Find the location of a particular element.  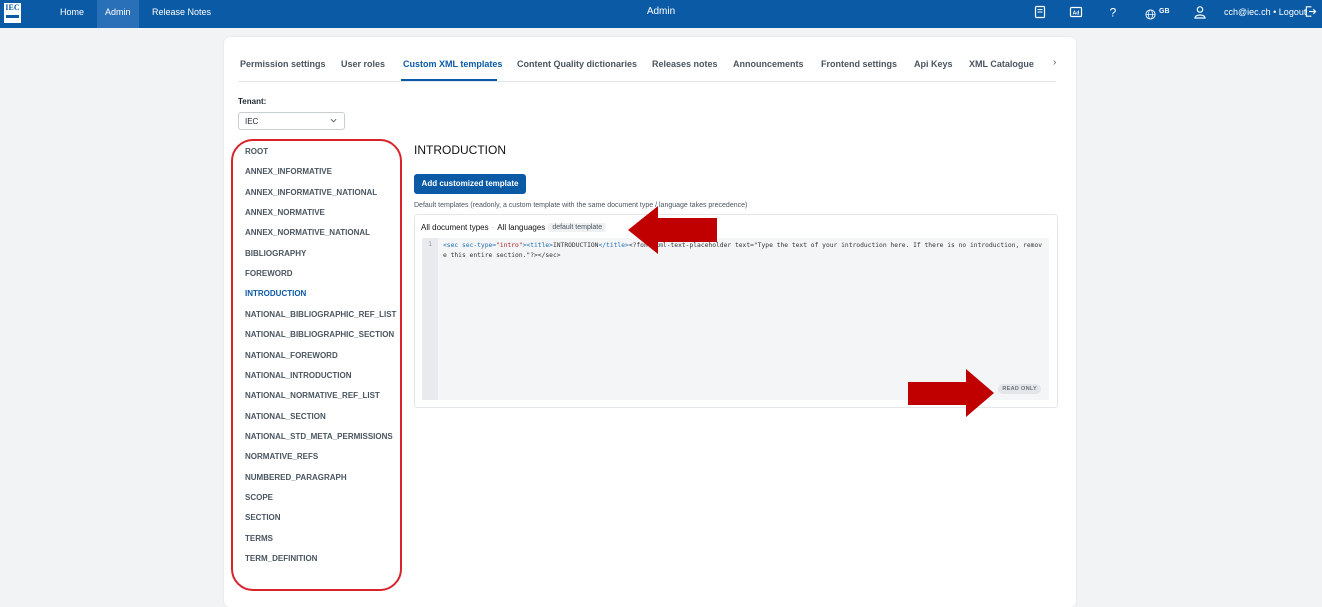

tree-item-annex-informative-national: ANNEX_INFORMATIVE_NATIONAL is located at coordinates (311, 192).